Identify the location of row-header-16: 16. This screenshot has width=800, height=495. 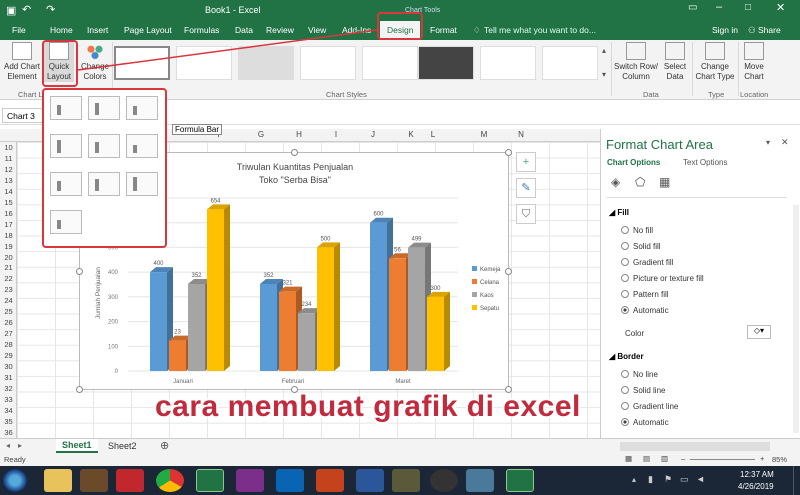
(8, 213).